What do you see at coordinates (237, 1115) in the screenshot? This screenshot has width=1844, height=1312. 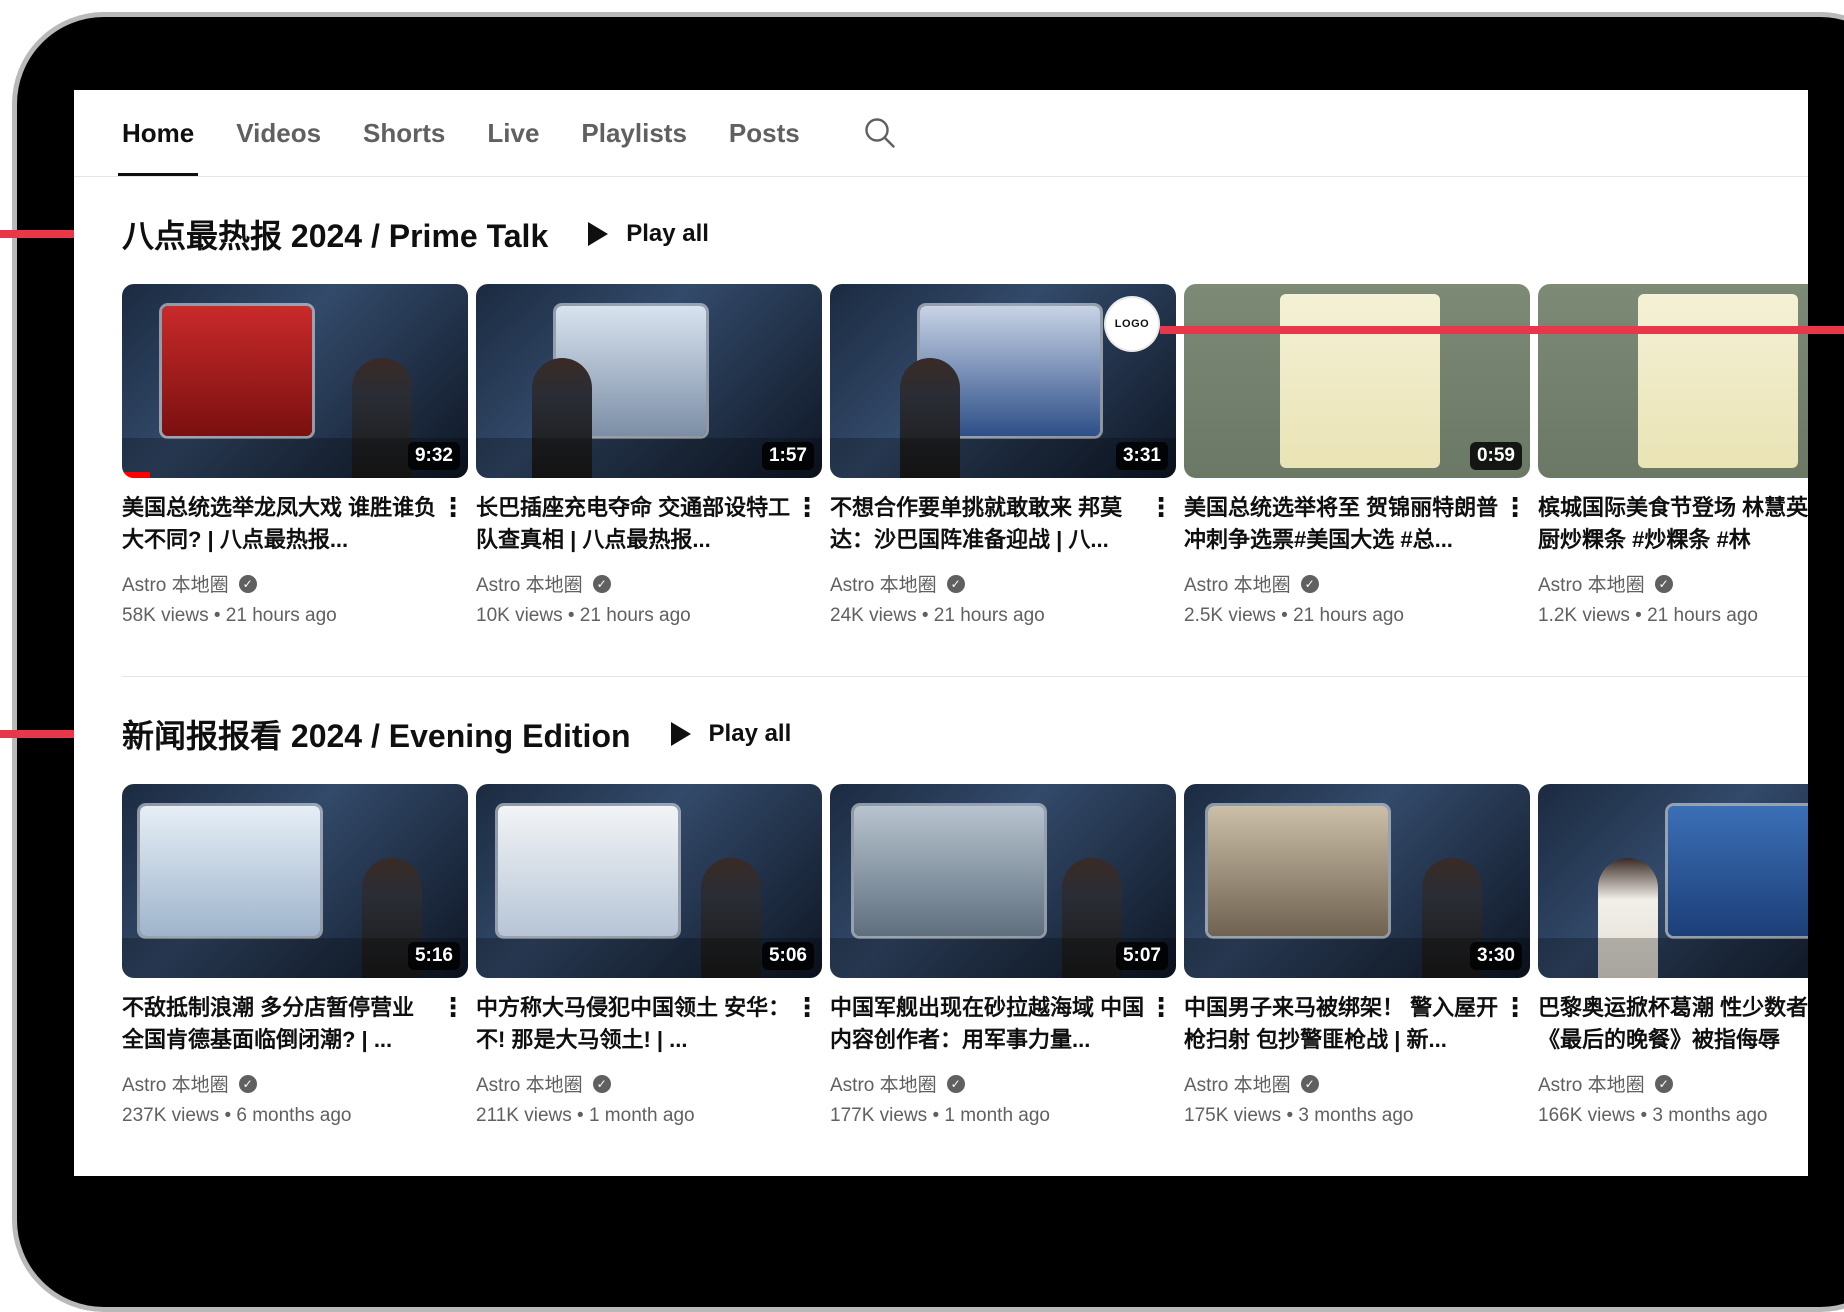 I see `video-stats: 237K views • 6 months ago` at bounding box center [237, 1115].